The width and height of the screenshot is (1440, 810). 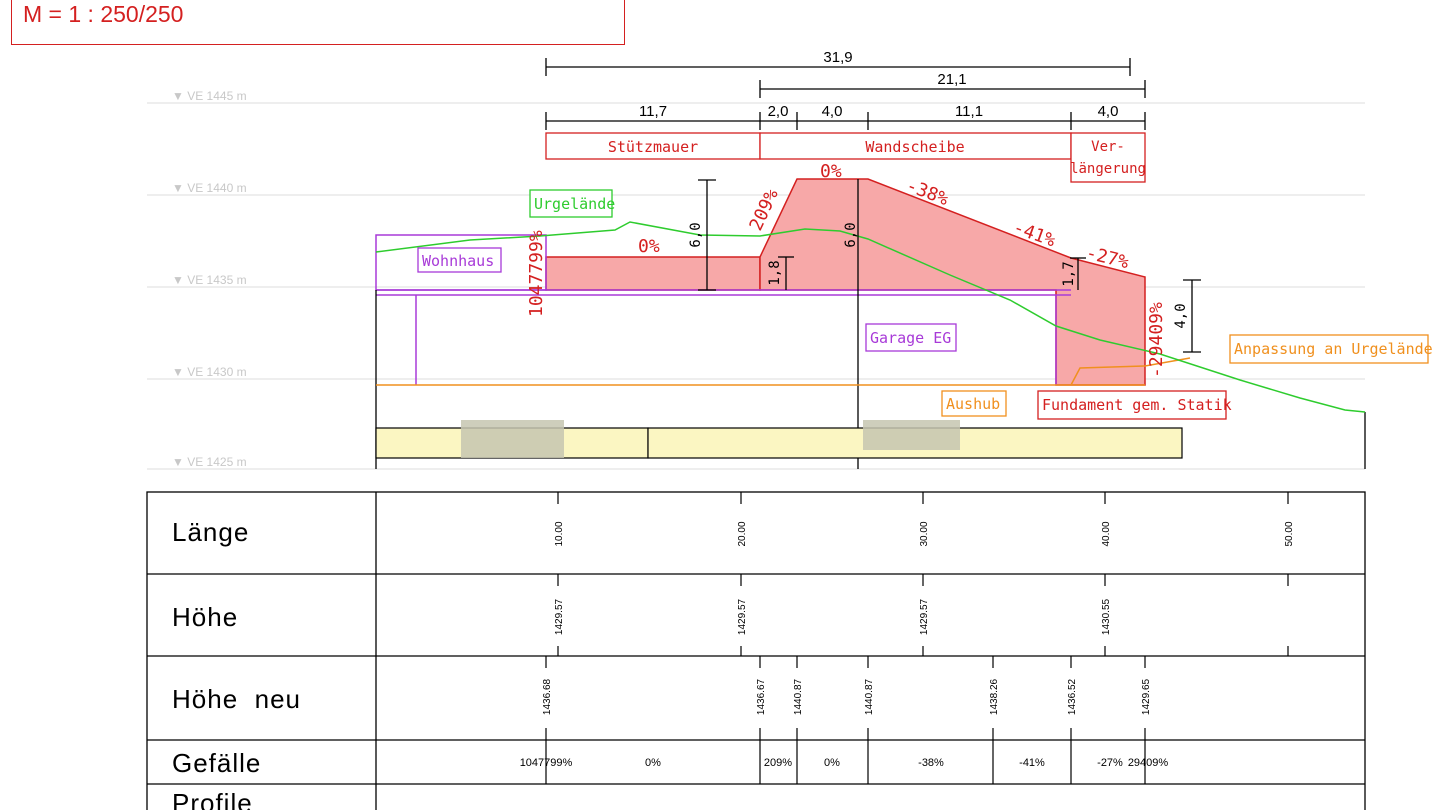 What do you see at coordinates (1156, 340) in the screenshot?
I see `slope-label-end: -29409%` at bounding box center [1156, 340].